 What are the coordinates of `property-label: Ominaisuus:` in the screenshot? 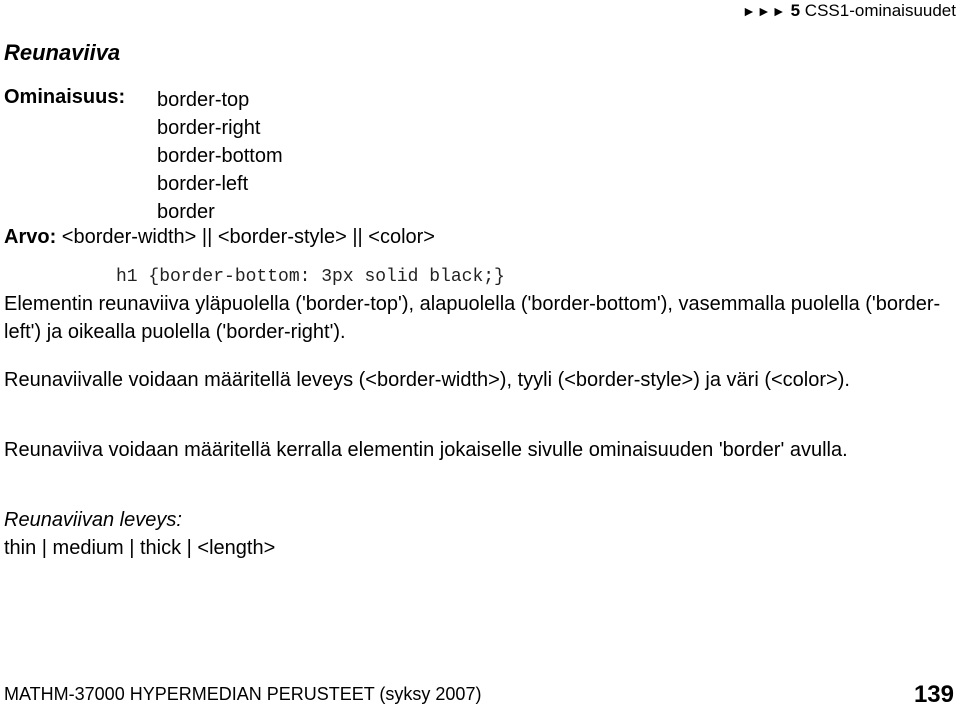 It's located at (65, 97).